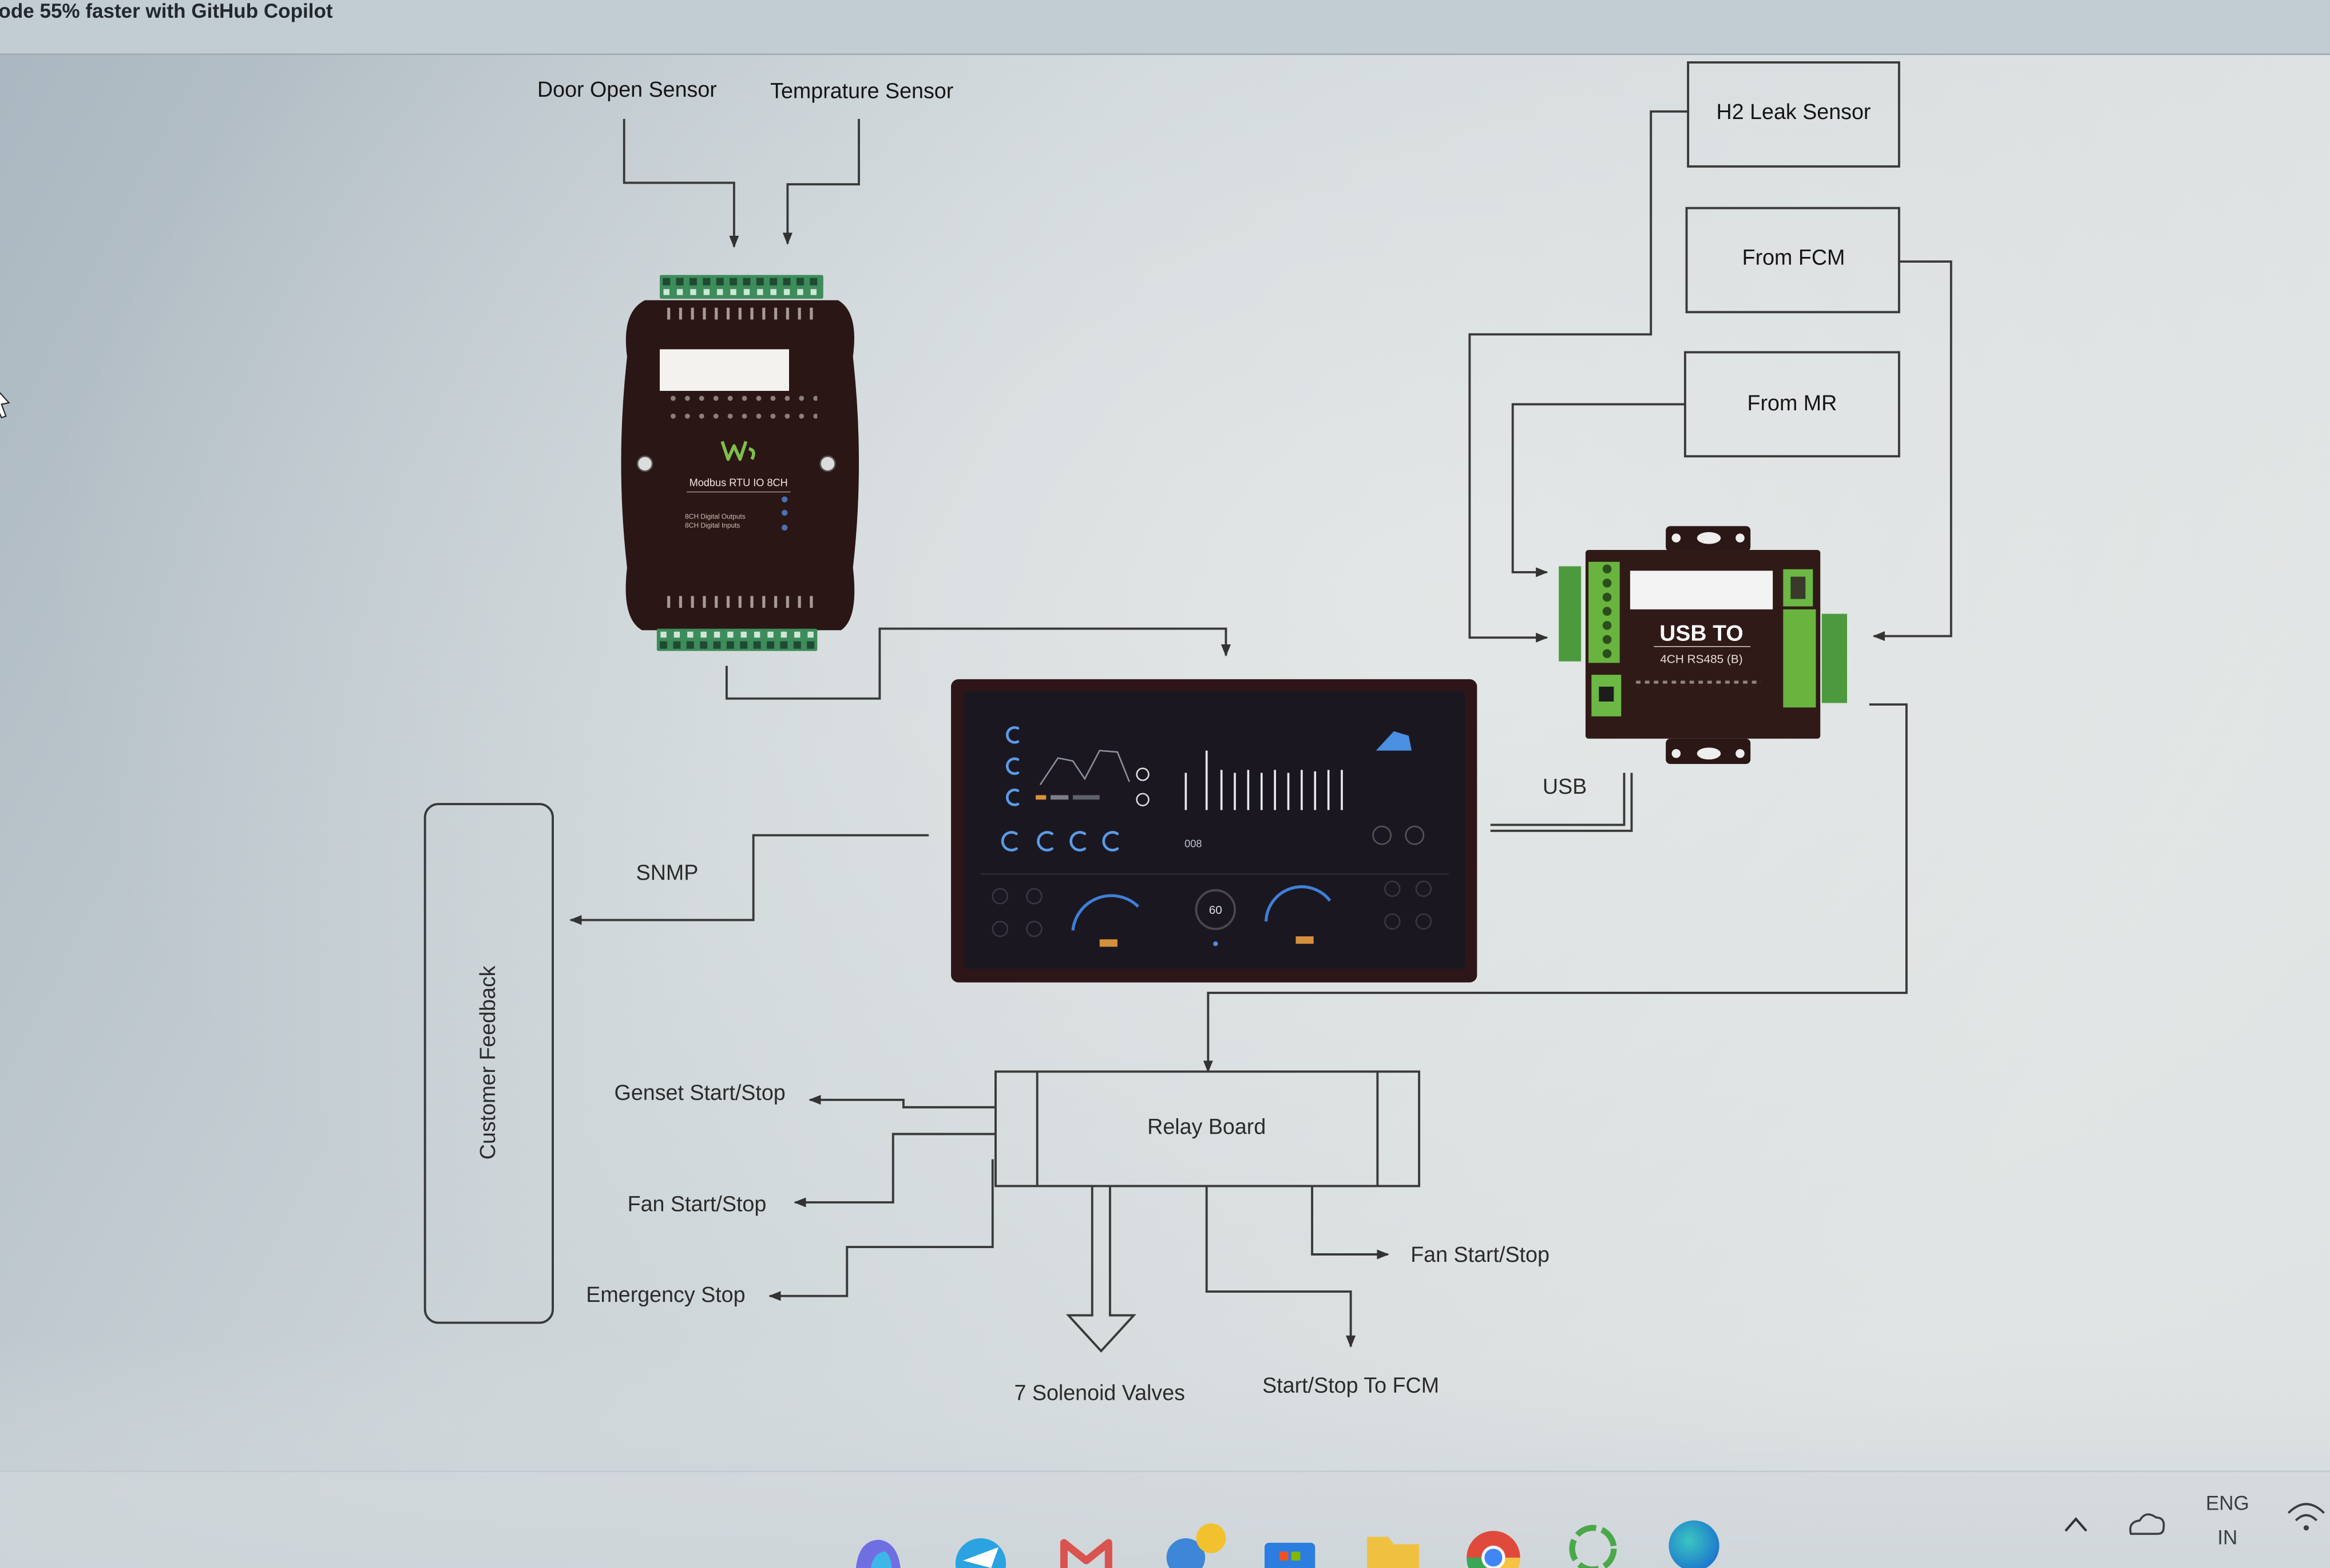  Describe the element at coordinates (712, 525) in the screenshot. I see `module-inputs-label: 8CH Digital Inputs` at that location.